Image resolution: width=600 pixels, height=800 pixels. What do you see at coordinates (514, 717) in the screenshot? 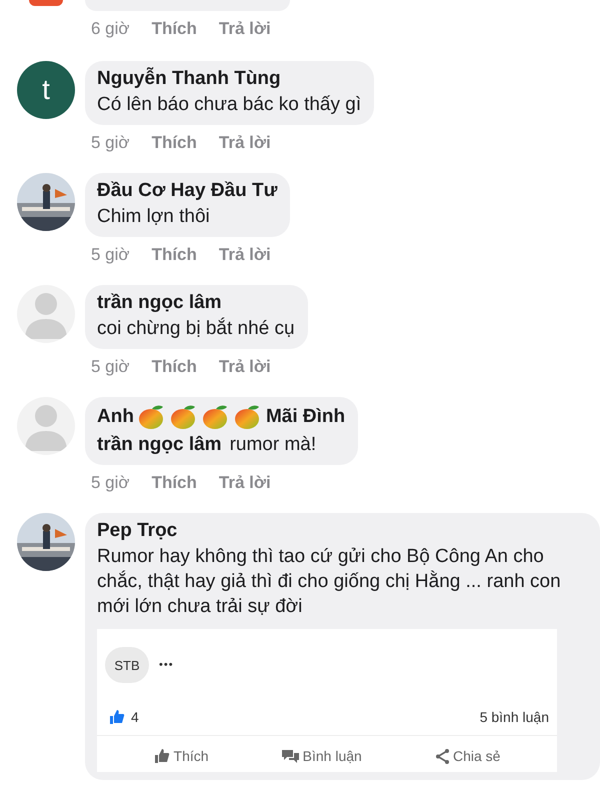
I see `comment-count: 5 bình luận` at bounding box center [514, 717].